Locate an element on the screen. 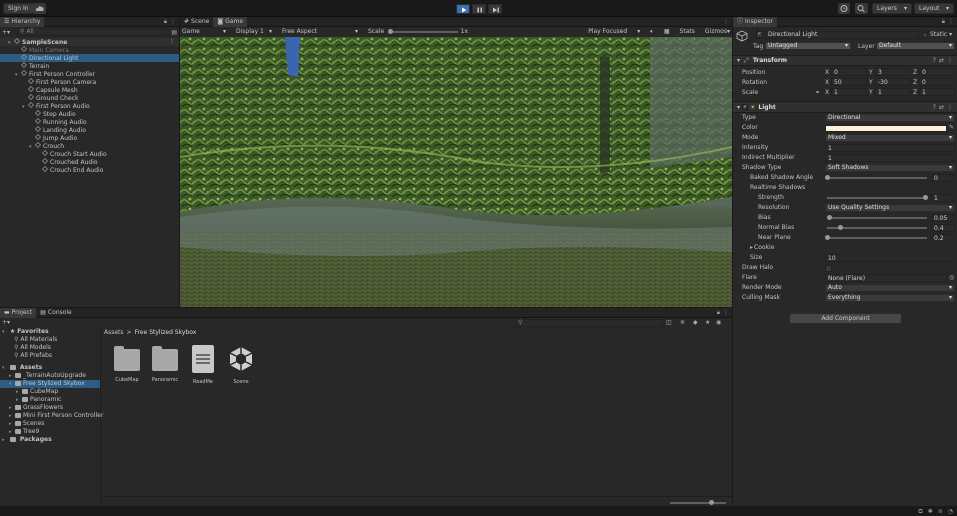 Image resolution: width=957 pixels, height=516 pixels. play-button is located at coordinates (463, 9).